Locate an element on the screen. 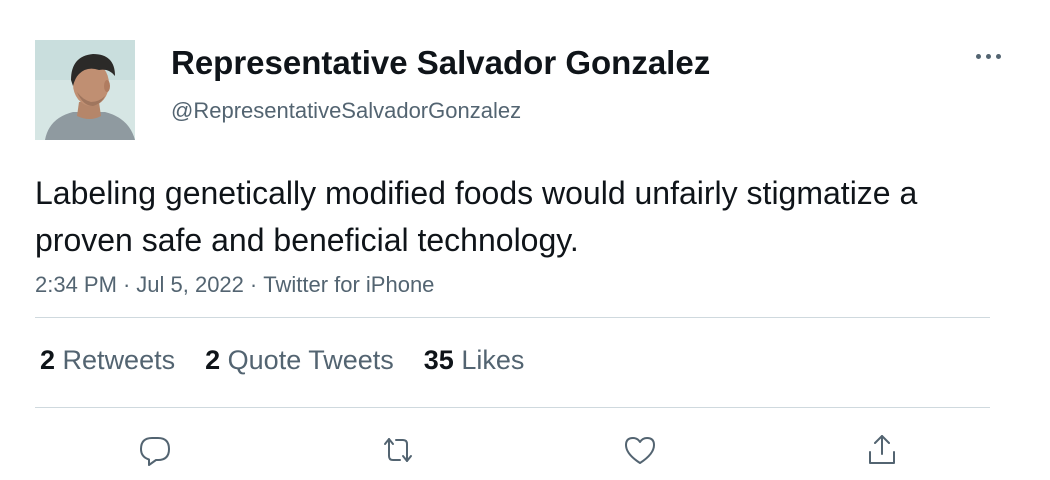  quote-tweets-label: Quote Tweets is located at coordinates (310, 360).